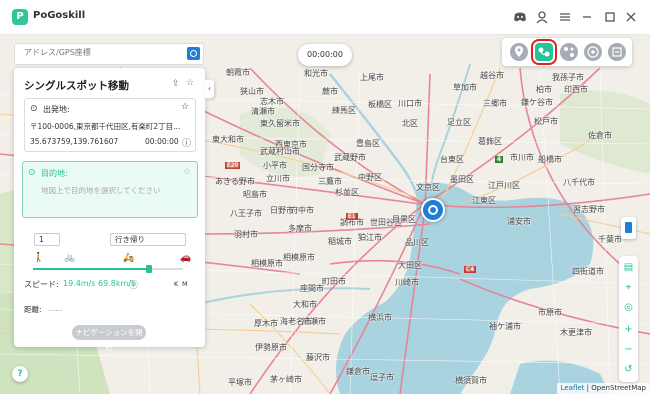 The image size is (650, 394). I want to click on start-navigation-button: ナビゲーションを開始, so click(109, 338).